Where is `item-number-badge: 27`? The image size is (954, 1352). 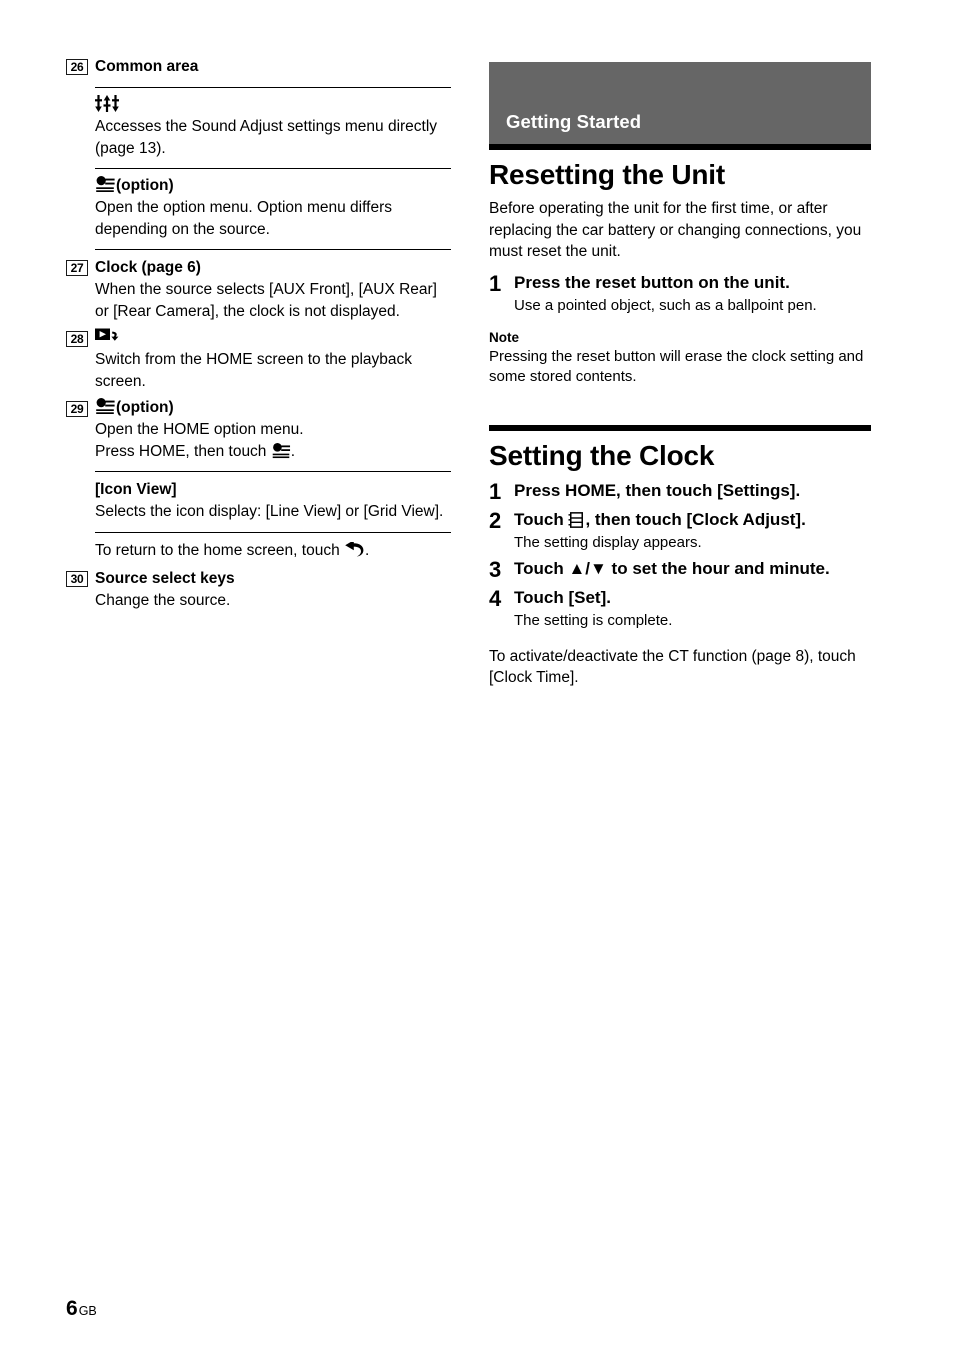 item-number-badge: 27 is located at coordinates (77, 268).